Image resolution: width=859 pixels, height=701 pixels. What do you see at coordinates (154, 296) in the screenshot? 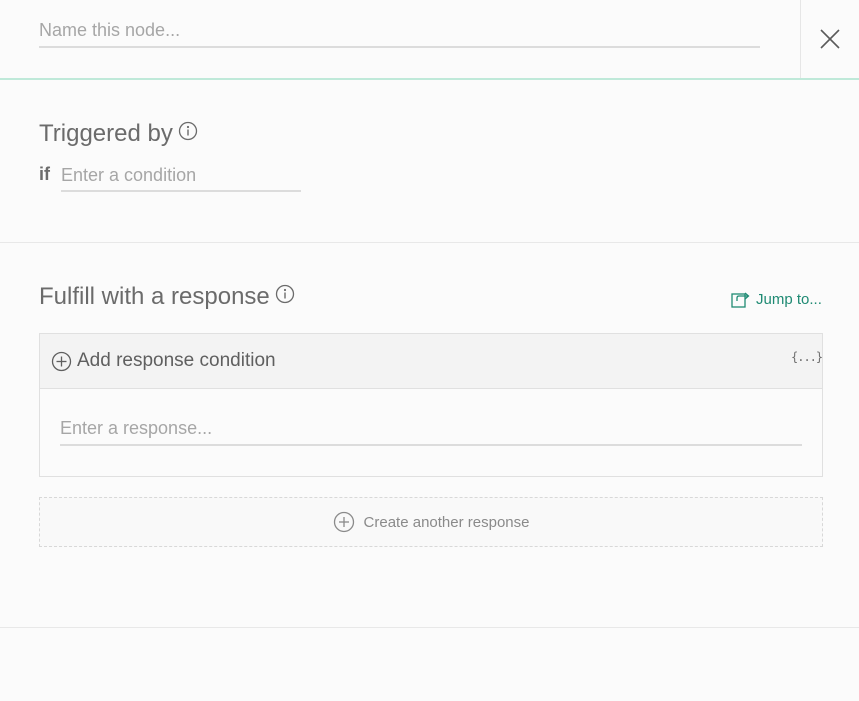
I see `response-title: Fulfill with a response` at bounding box center [154, 296].